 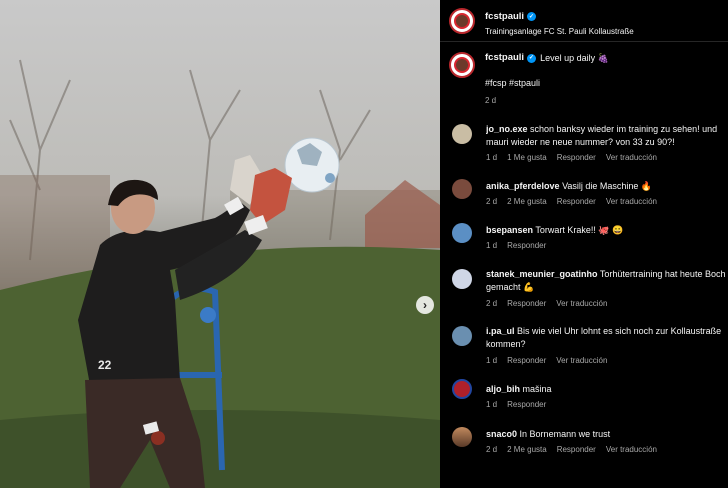 I want to click on caption-timestamp: 2 d, so click(x=491, y=100).